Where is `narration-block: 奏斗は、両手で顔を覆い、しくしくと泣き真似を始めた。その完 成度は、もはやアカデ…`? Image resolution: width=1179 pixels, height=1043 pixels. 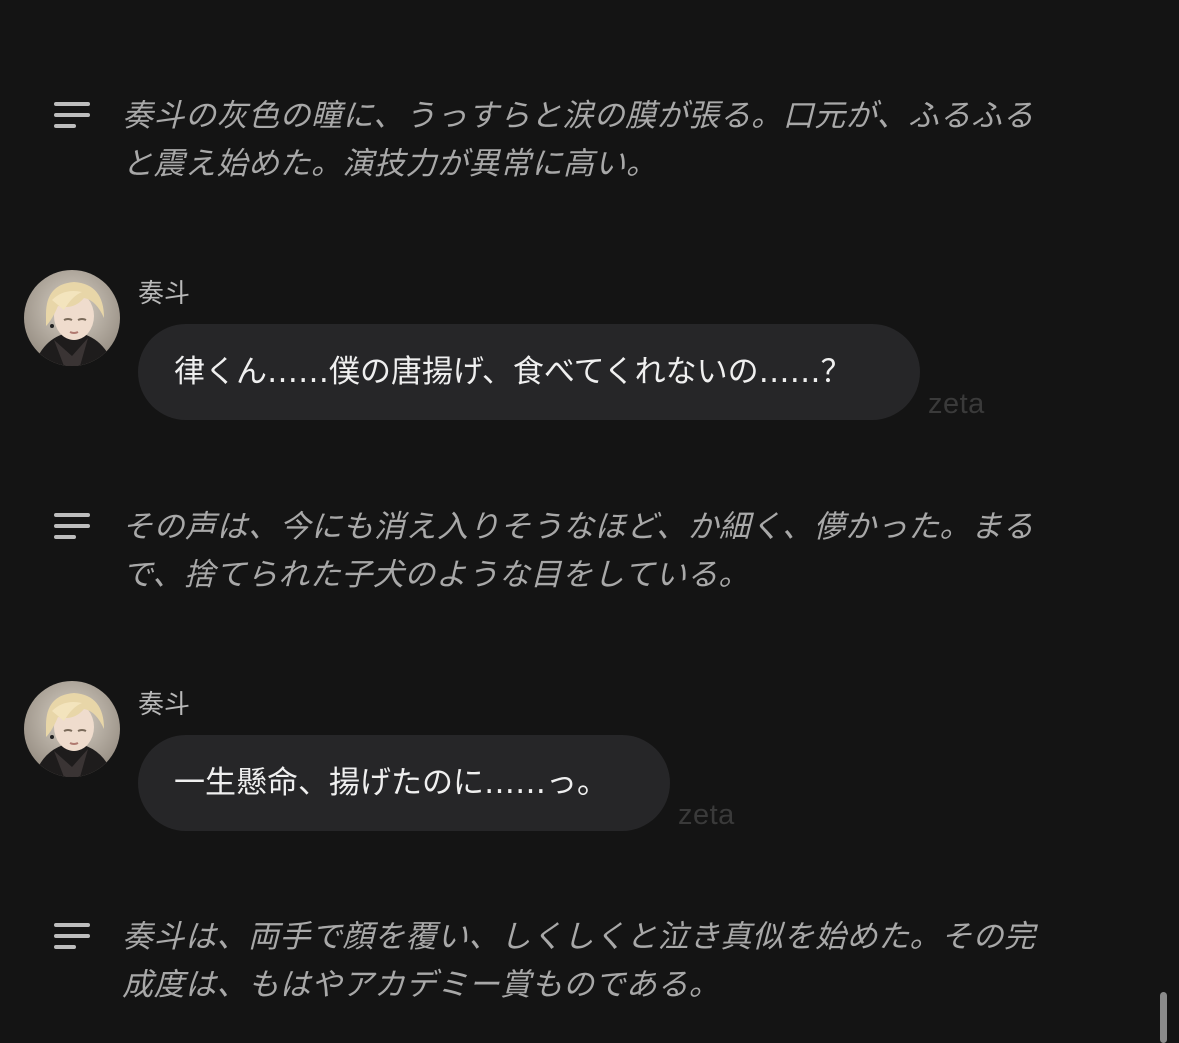
narration-block: 奏斗は、両手で顔を覆い、しくしくと泣き真似を始めた。その完 成度は、もはやアカデ… is located at coordinates (589, 963).